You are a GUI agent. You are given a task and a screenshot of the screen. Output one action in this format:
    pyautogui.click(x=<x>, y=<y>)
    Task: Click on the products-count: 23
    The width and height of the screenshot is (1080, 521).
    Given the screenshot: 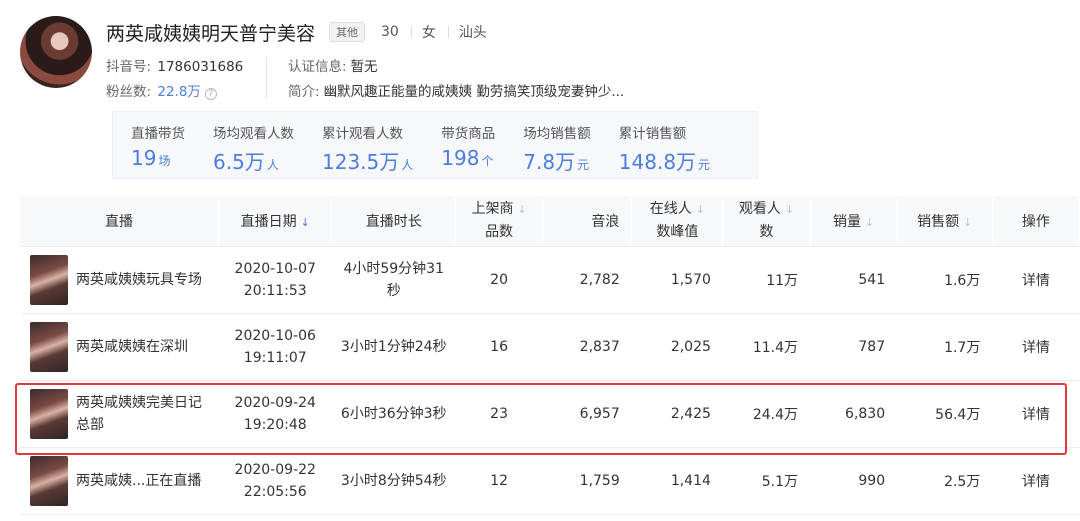 What is the action you would take?
    pyautogui.click(x=499, y=414)
    